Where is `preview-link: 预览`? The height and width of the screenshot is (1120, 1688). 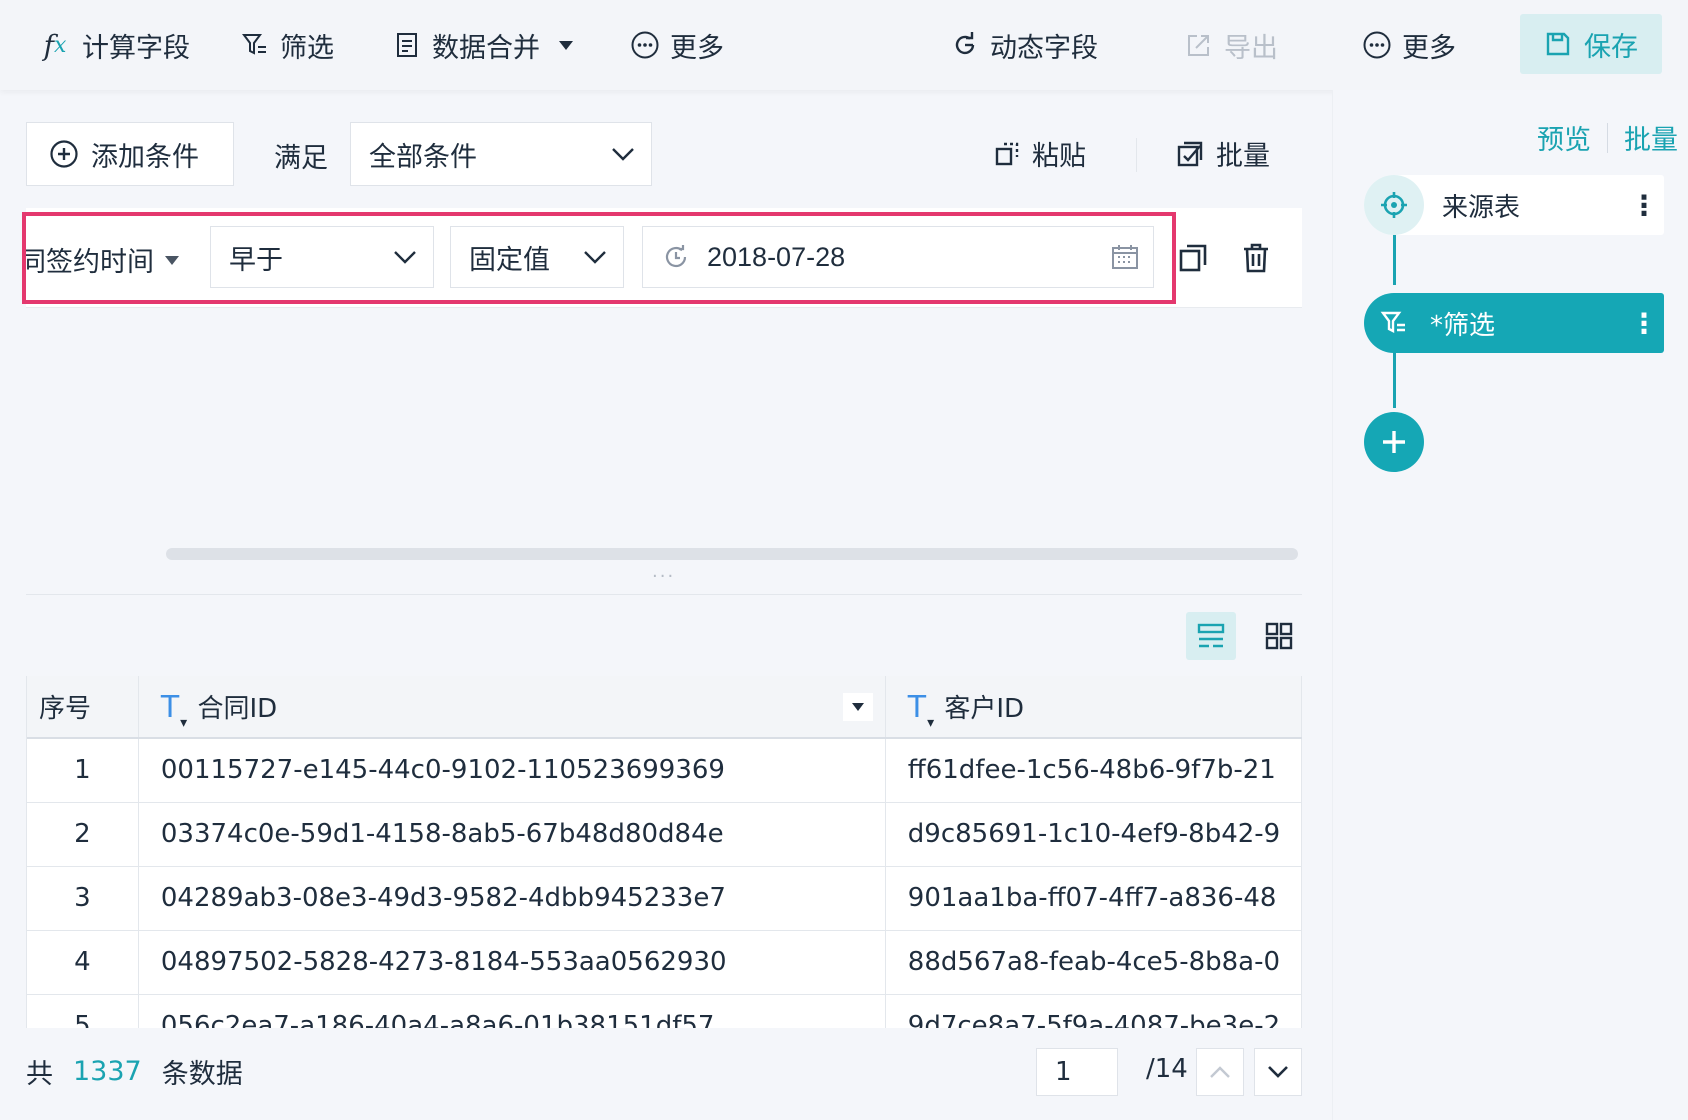 preview-link: 预览 is located at coordinates (1564, 137).